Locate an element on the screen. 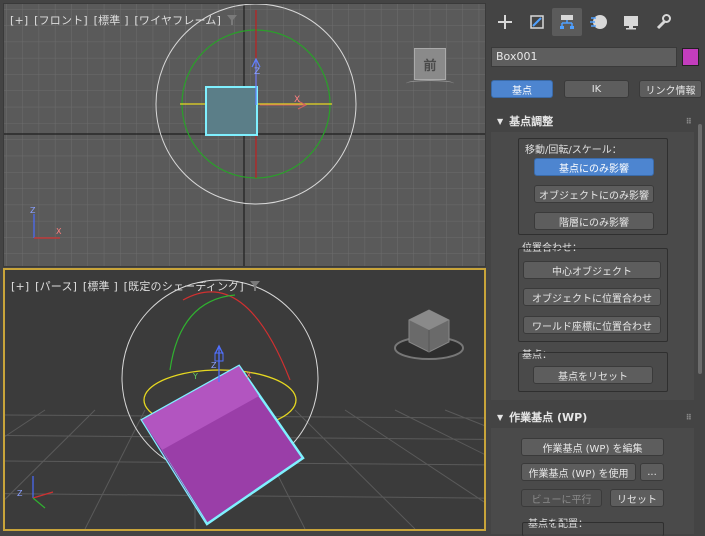  reset-pivot-button: 基点をリセット is located at coordinates (593, 375).